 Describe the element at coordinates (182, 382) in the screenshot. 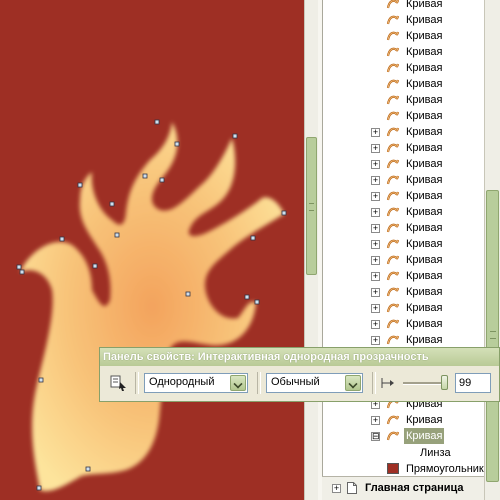

I see `transparency-type-value: Однородный` at that location.